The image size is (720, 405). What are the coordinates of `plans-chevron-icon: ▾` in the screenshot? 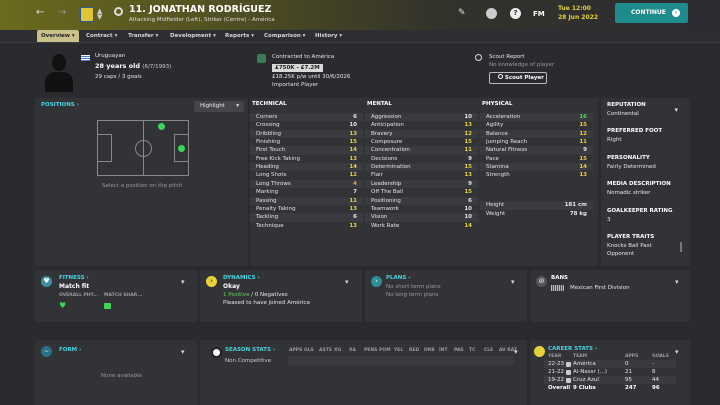 It's located at (513, 282).